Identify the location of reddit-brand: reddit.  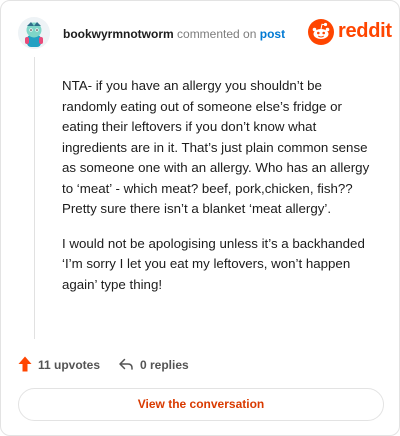
(350, 33).